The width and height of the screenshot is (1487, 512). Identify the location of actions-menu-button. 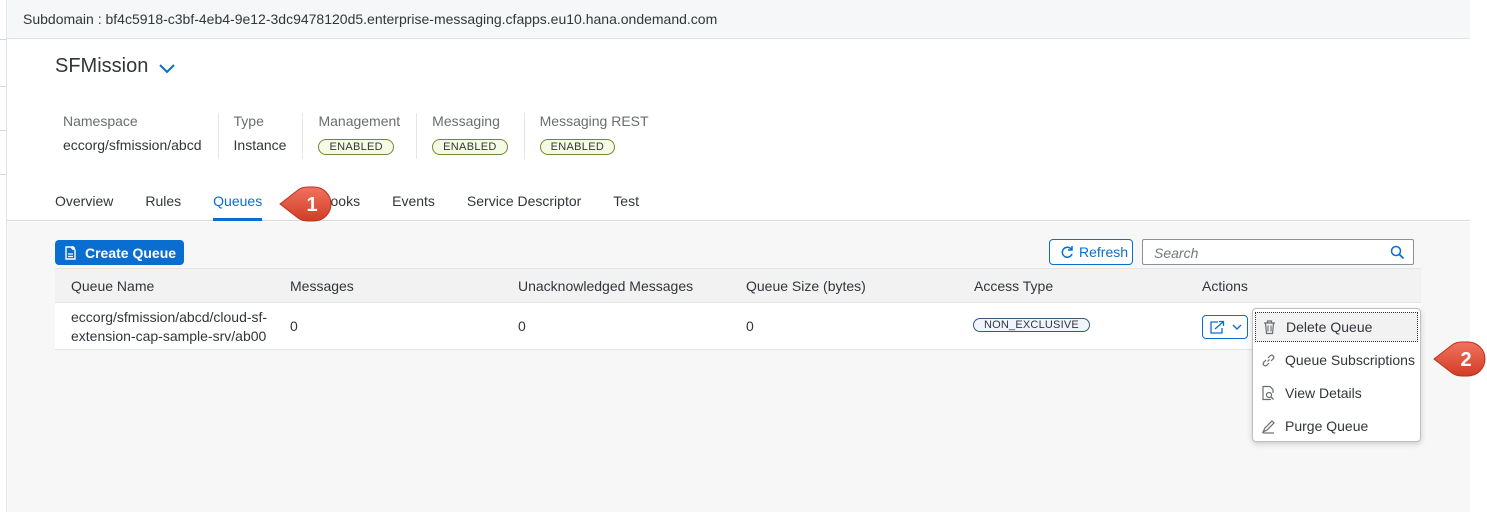
(1225, 327).